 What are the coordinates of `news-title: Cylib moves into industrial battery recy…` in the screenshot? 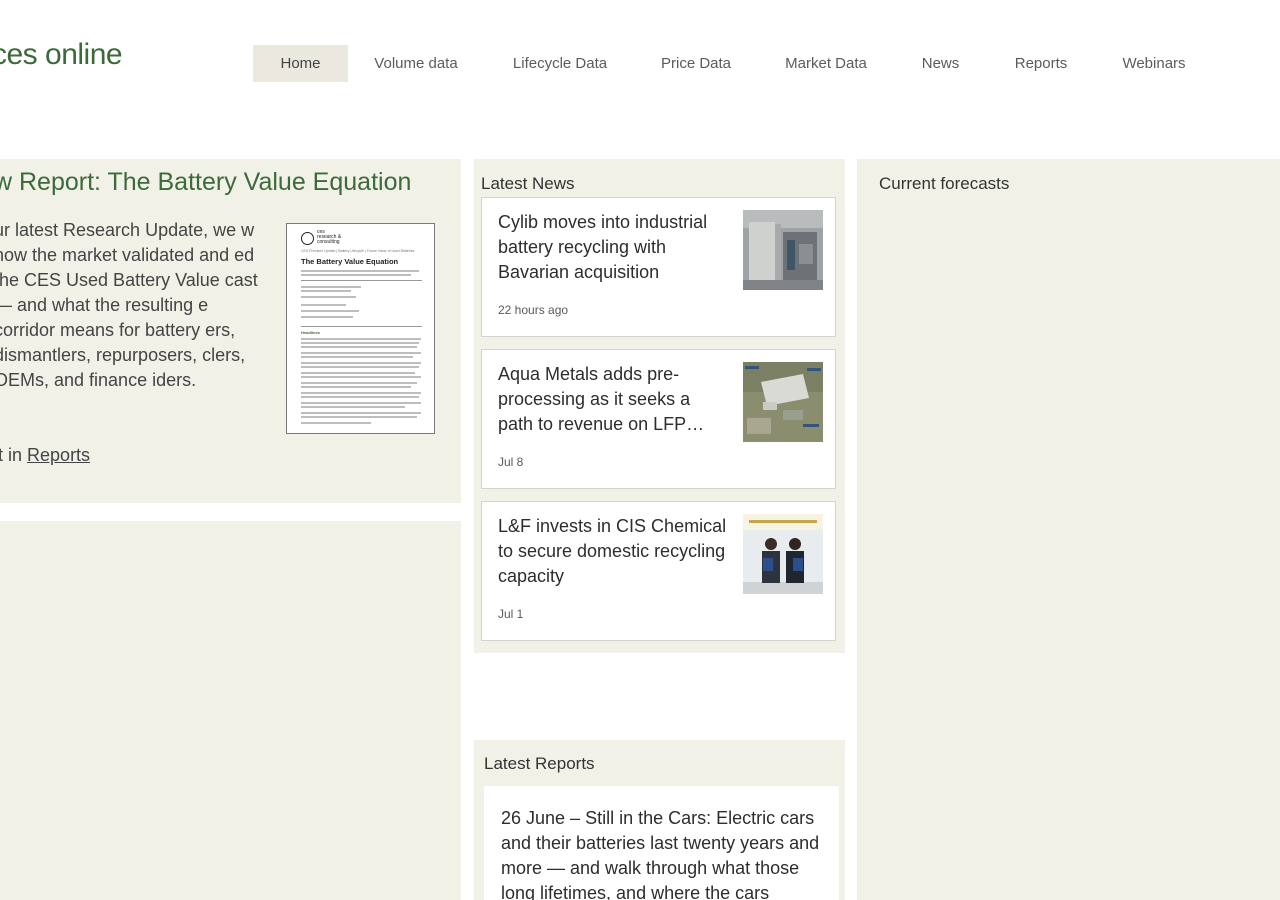 It's located at (613, 247).